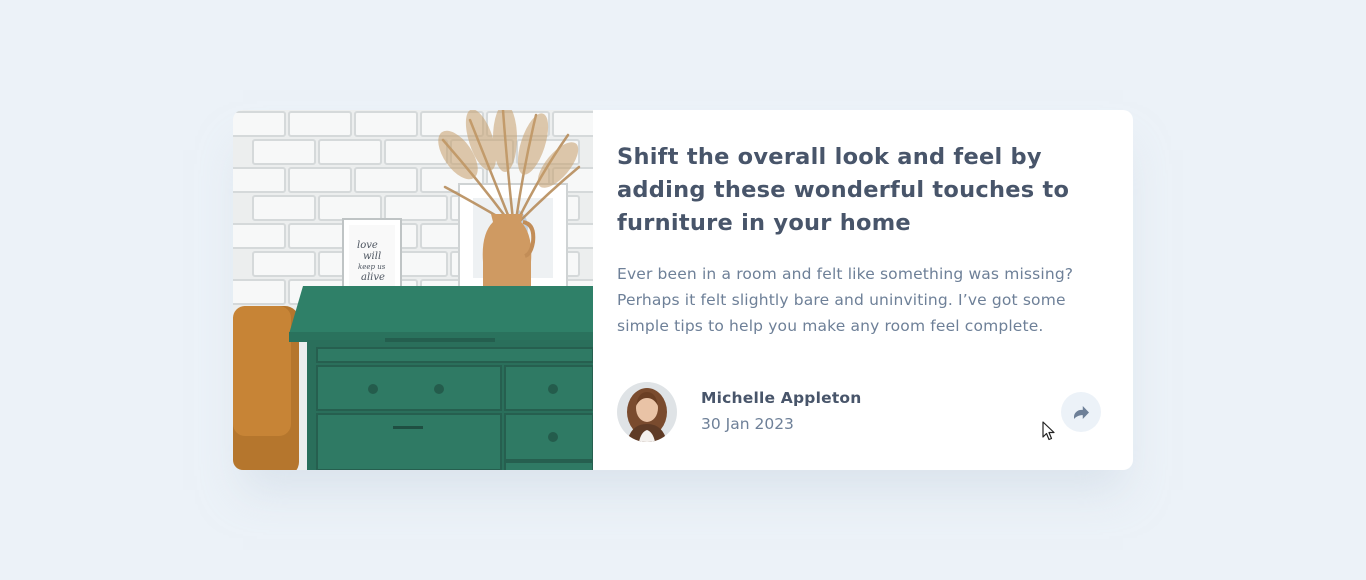  What do you see at coordinates (367, 245) in the screenshot?
I see `frame-text-line: love` at bounding box center [367, 245].